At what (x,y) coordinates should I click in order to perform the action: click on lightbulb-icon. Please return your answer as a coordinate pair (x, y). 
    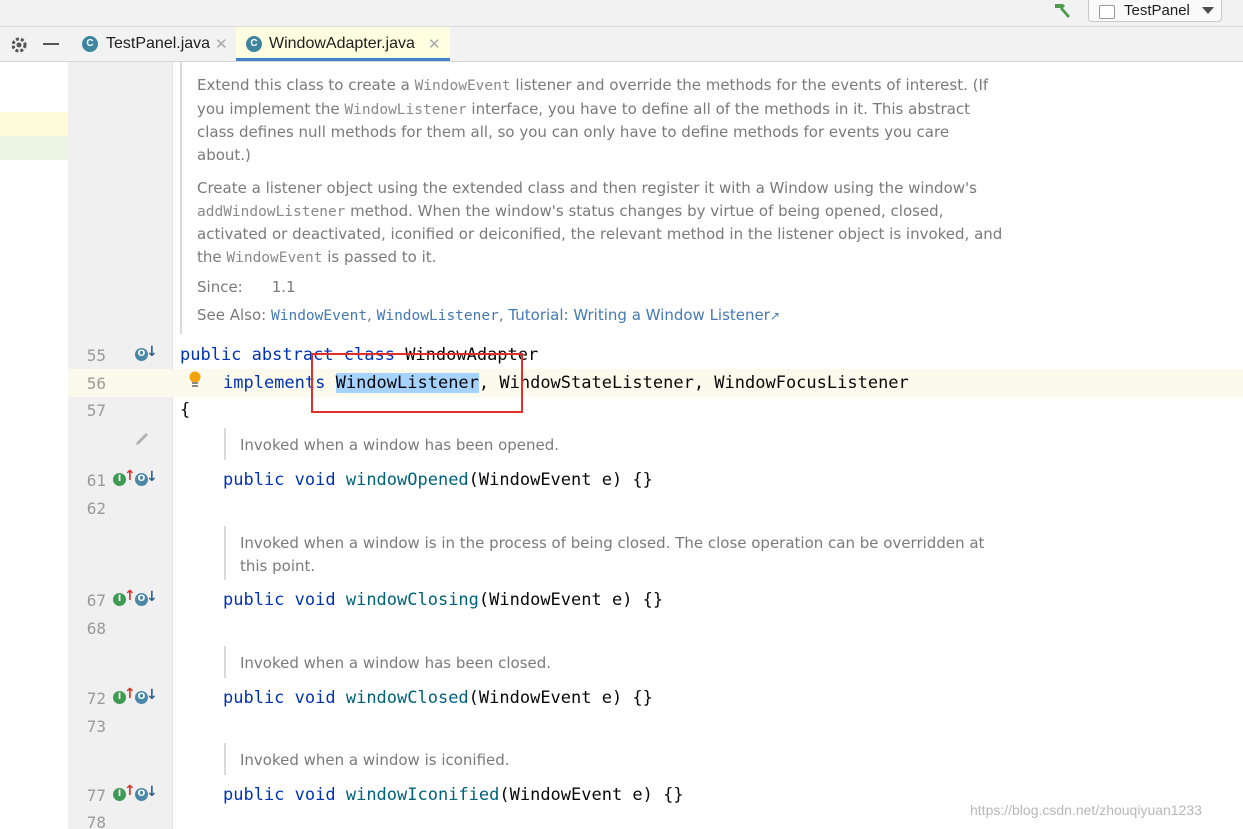
    Looking at the image, I should click on (195, 380).